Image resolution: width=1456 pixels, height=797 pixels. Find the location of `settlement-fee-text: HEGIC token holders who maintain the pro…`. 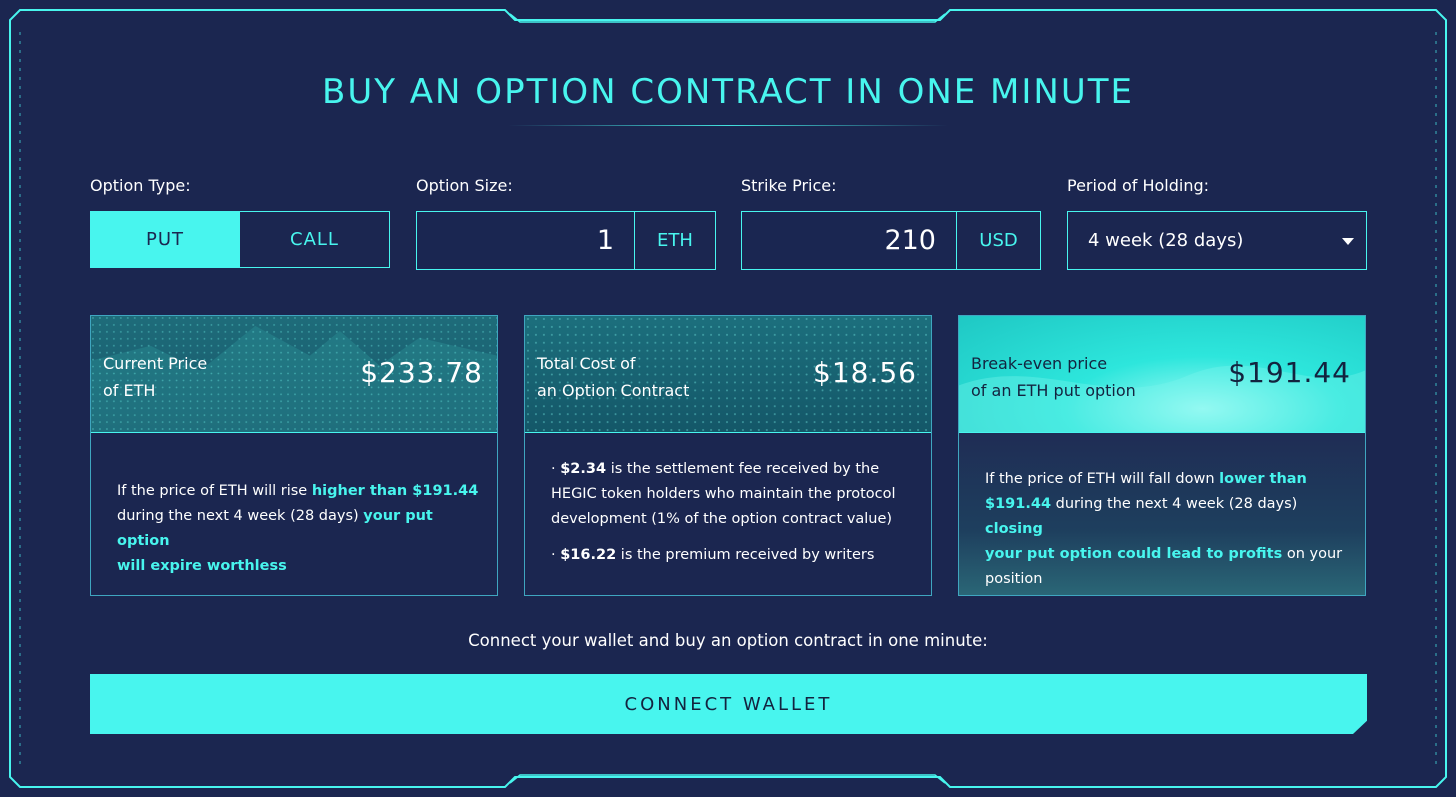

settlement-fee-text: HEGIC token holders who maintain the pro… is located at coordinates (723, 494).